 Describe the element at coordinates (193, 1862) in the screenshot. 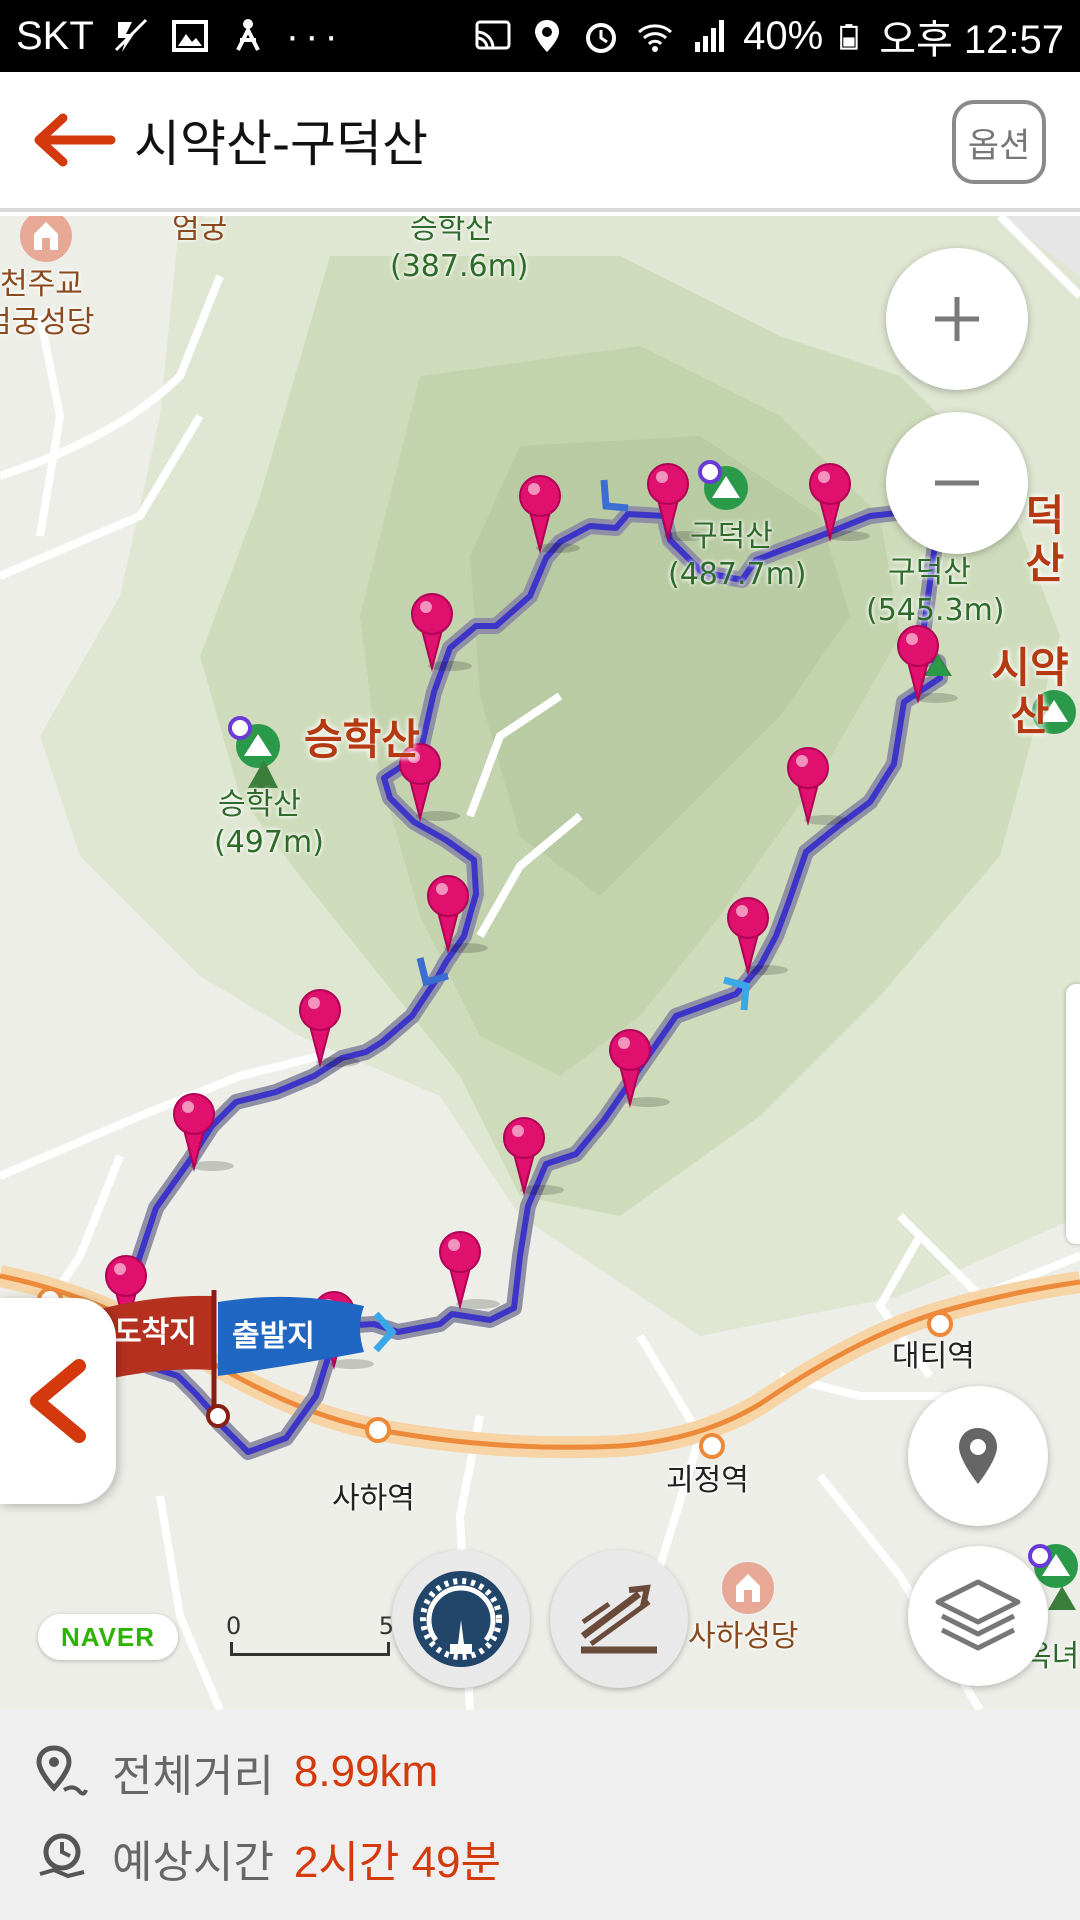

I see `time-label: 예상시간` at that location.